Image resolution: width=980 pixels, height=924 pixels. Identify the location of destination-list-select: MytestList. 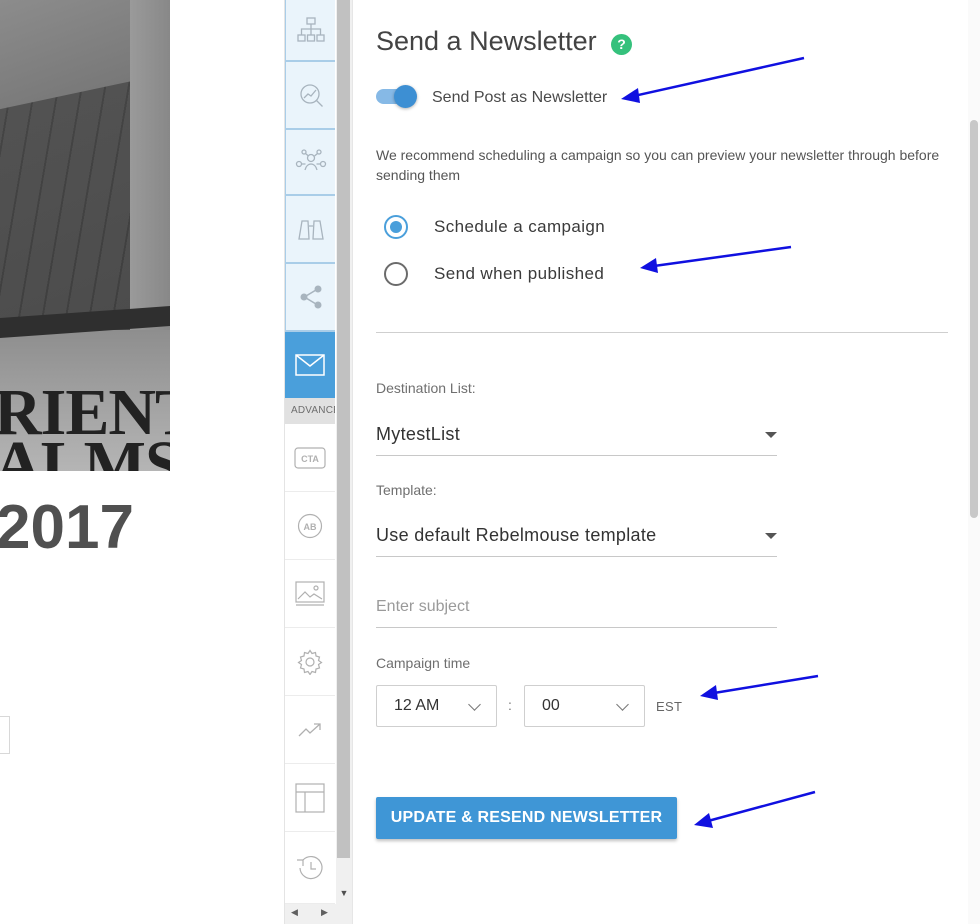
(576, 438).